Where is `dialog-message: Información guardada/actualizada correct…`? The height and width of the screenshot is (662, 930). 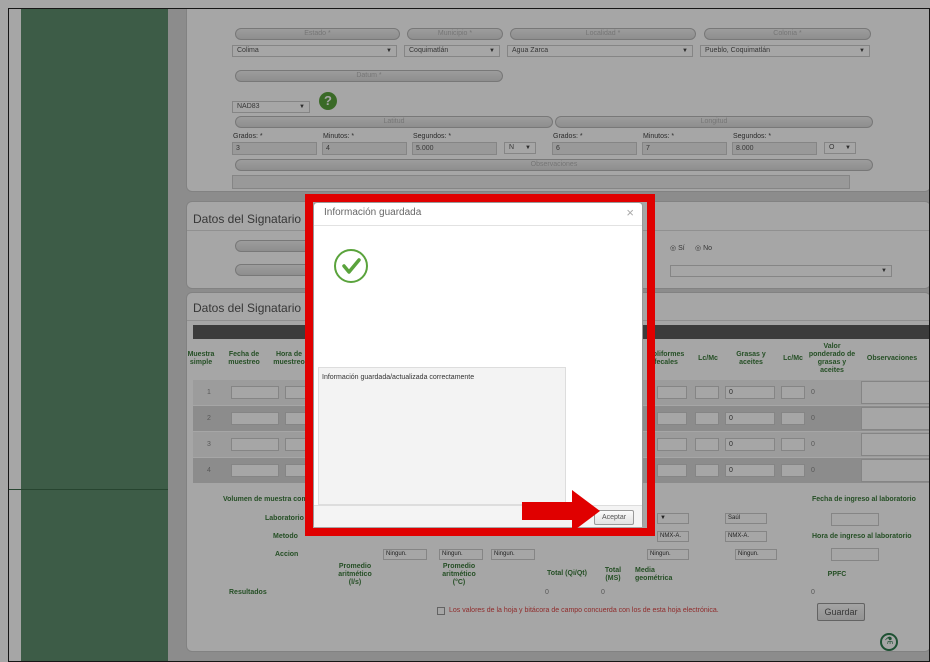 dialog-message: Información guardada/actualizada correct… is located at coordinates (398, 377).